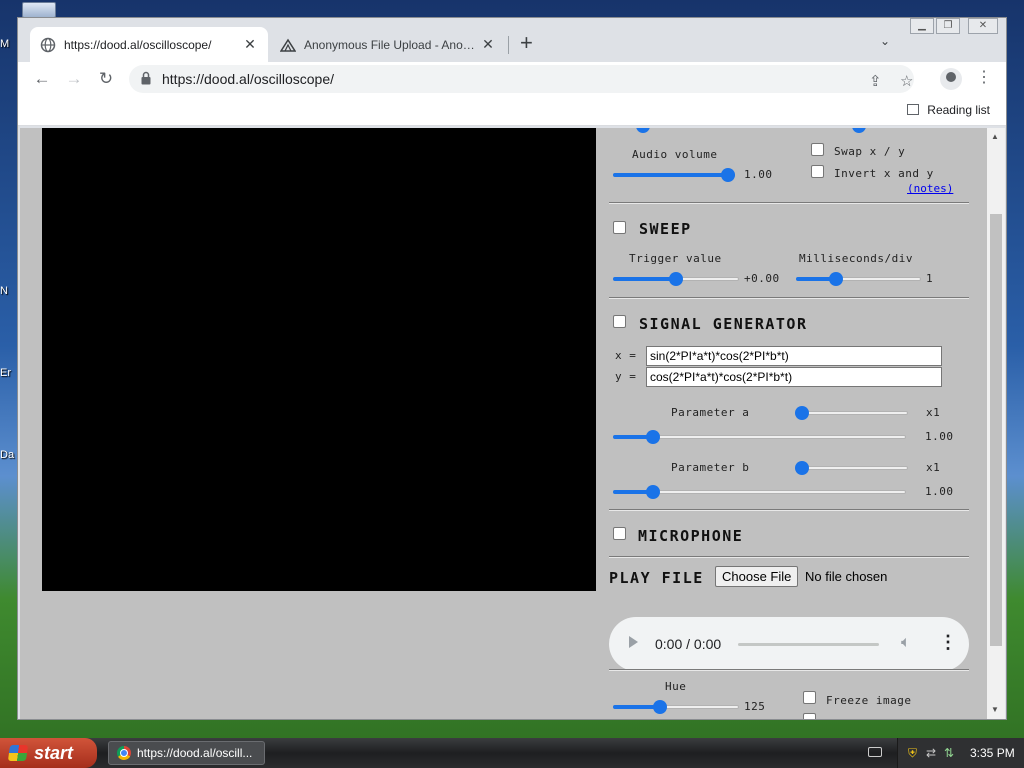  I want to click on url-text: https://dood.al/oscilloscope/, so click(248, 79).